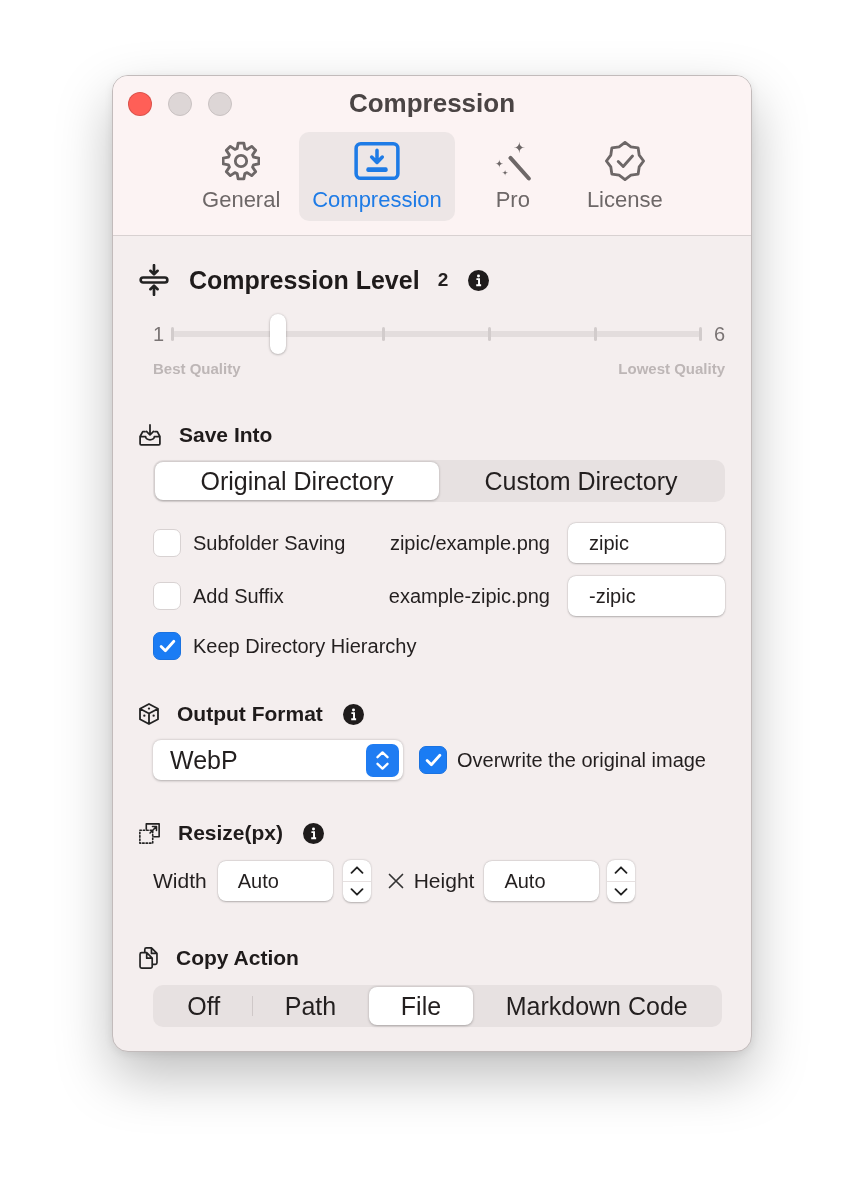 The width and height of the screenshot is (864, 1202). I want to click on section-title: Copy Action, so click(237, 958).